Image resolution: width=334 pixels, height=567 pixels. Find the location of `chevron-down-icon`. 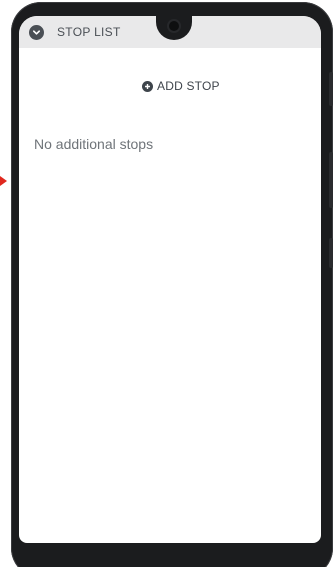

chevron-down-icon is located at coordinates (36, 32).